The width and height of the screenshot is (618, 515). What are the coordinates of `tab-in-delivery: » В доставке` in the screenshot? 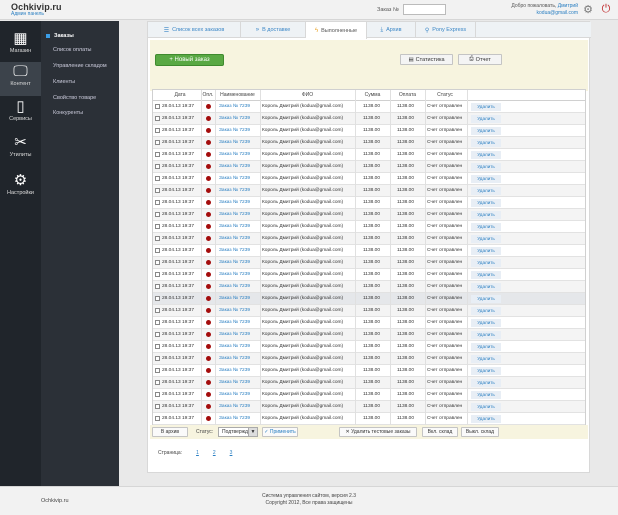 It's located at (273, 30).